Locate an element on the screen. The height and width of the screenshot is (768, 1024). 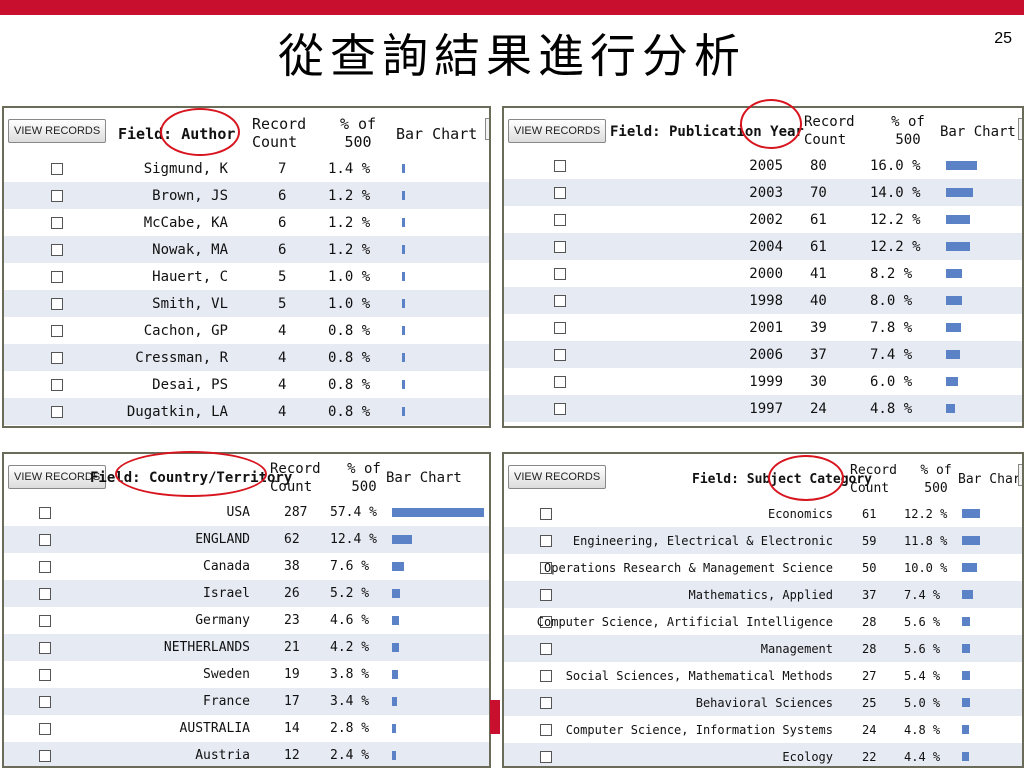
percent-value: 4.2 % is located at coordinates (350, 647).